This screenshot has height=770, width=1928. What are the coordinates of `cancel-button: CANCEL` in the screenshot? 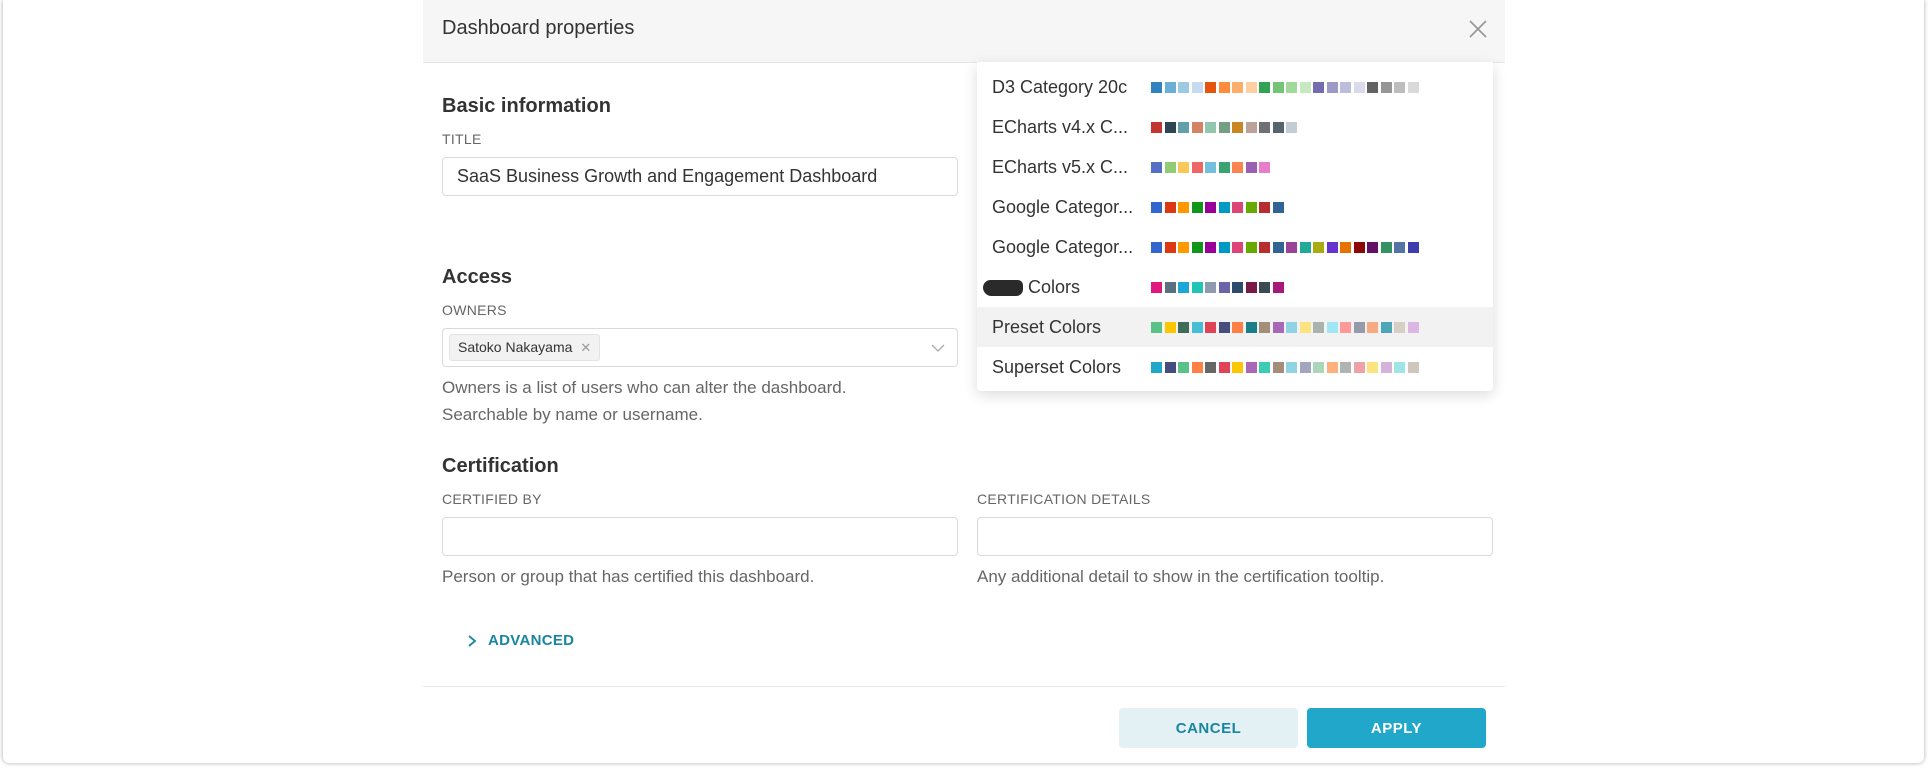 It's located at (1208, 728).